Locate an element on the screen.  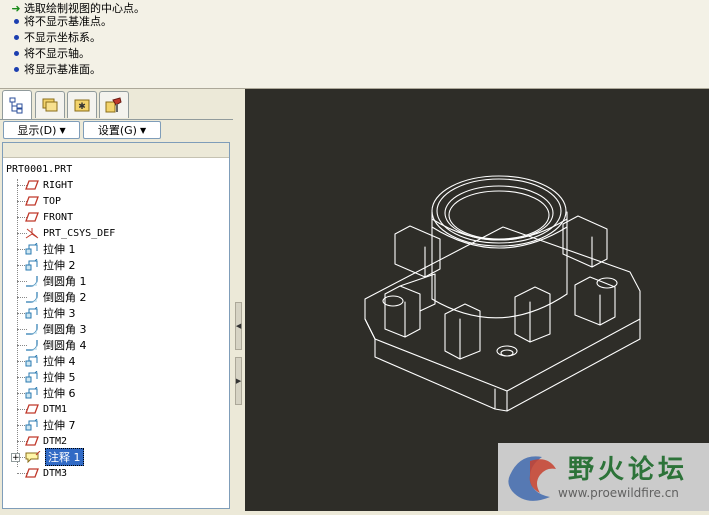
tree-item-label: 拉伸 1 is located at coordinates (59, 249).